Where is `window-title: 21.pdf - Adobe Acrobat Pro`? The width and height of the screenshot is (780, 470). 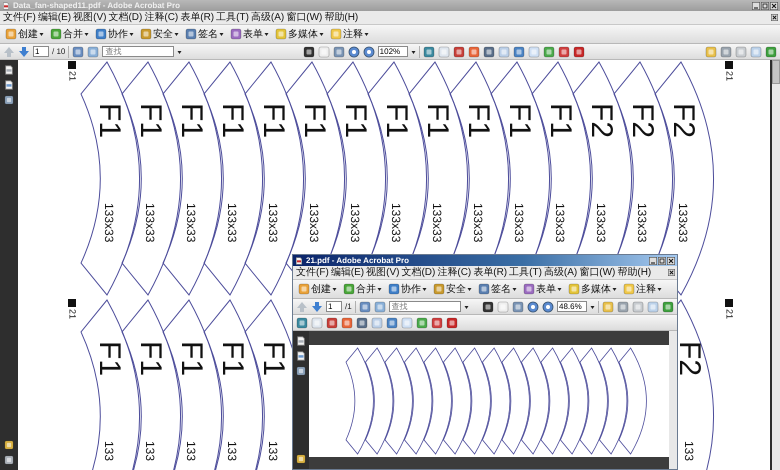
window-title: 21.pdf - Adobe Acrobat Pro is located at coordinates (357, 260).